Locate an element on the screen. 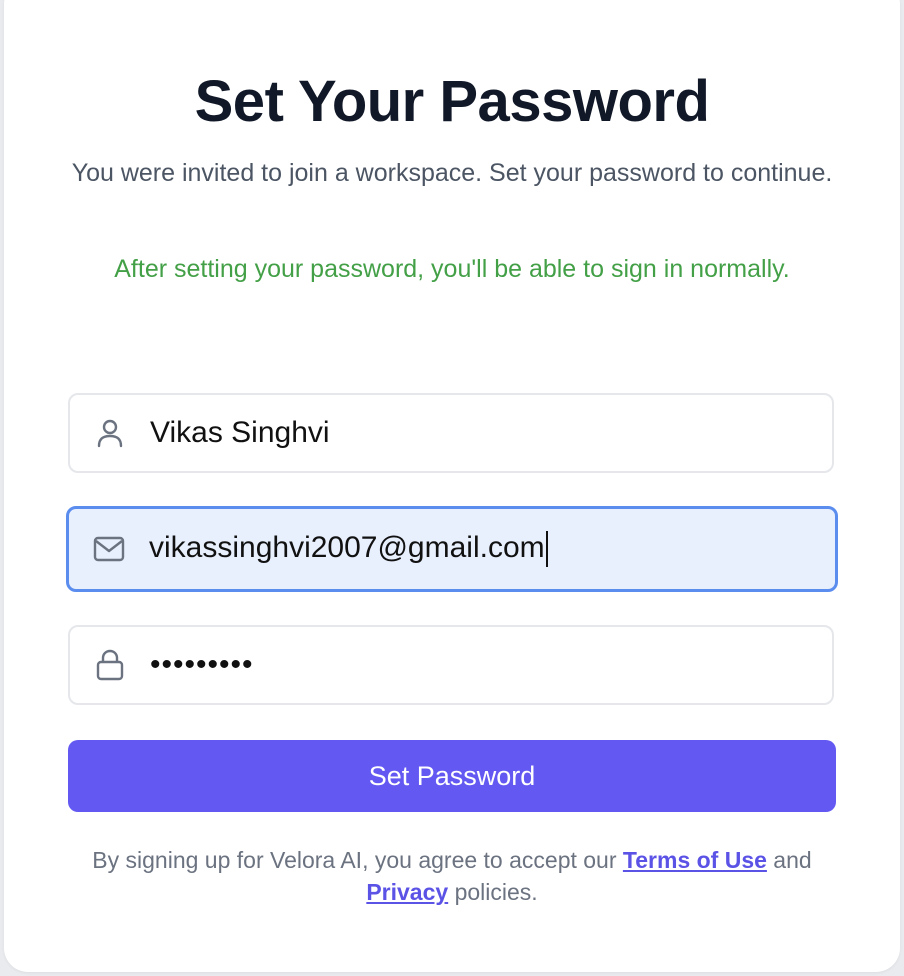  email-field: vikassinghvi2007@gmail.com is located at coordinates (452, 549).